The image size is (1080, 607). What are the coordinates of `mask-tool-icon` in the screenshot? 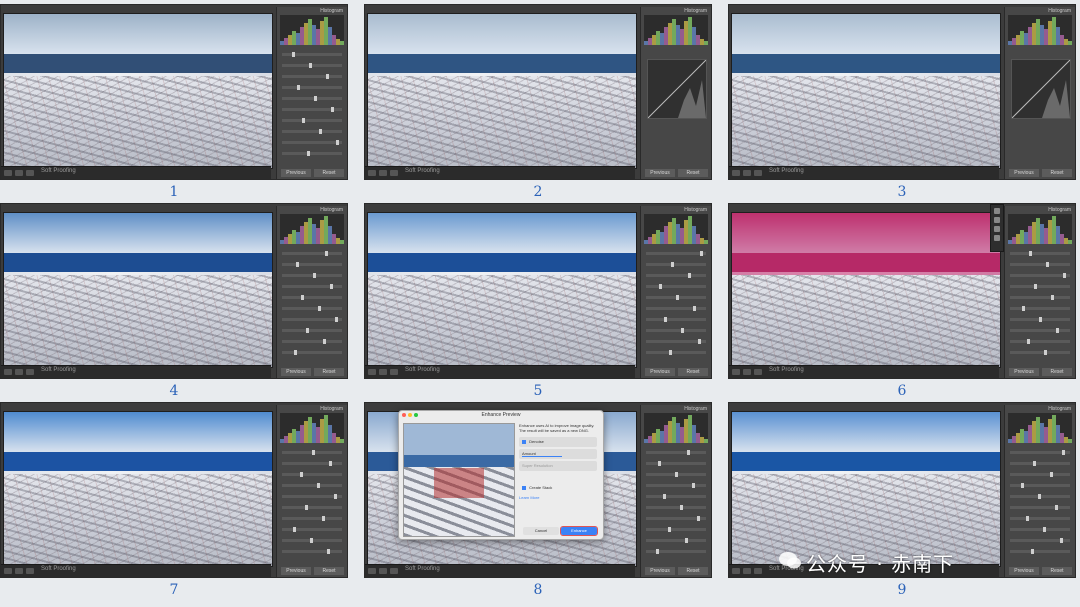 It's located at (997, 238).